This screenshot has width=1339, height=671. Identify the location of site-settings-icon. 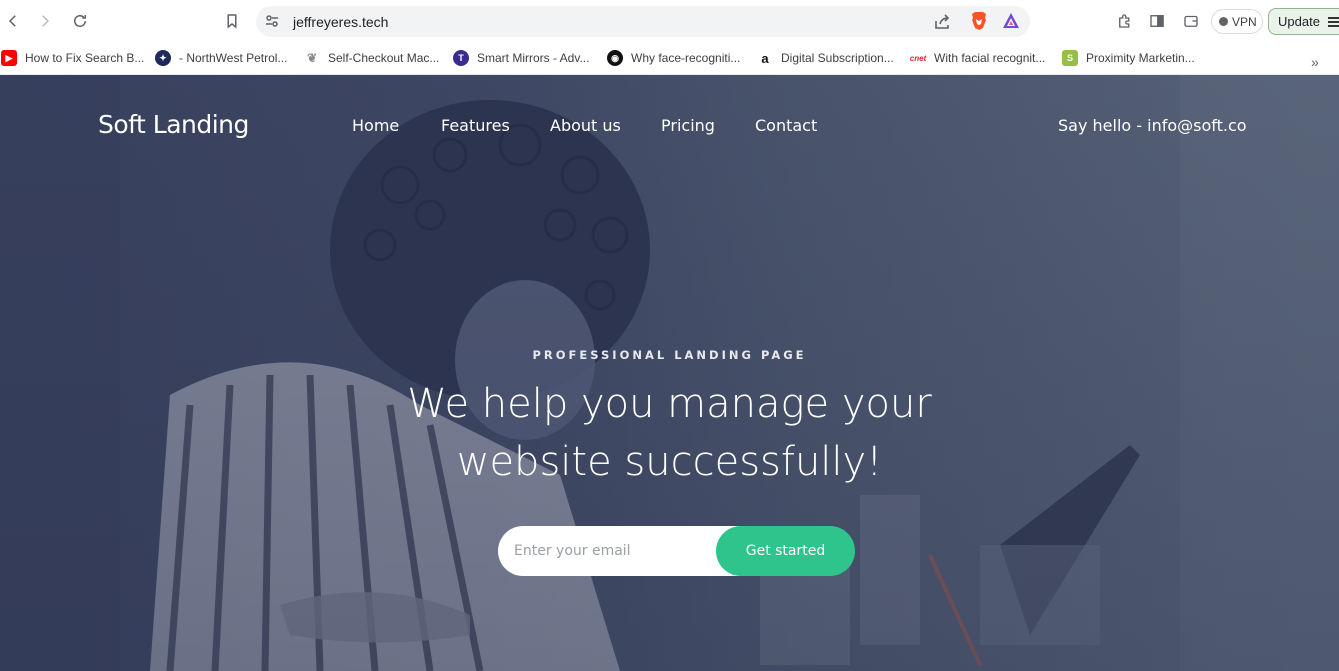
(272, 21).